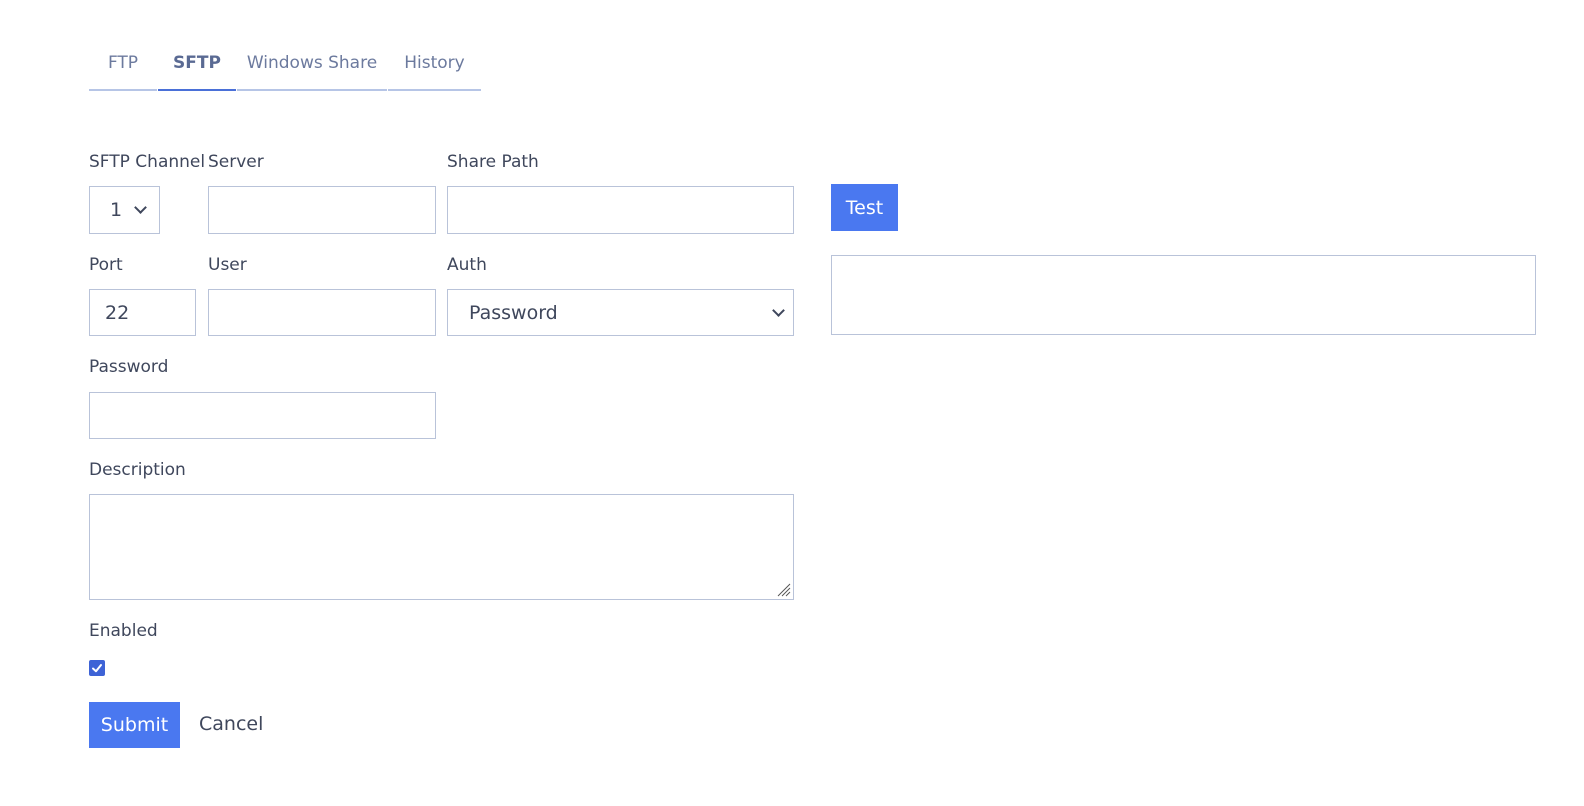 The width and height of the screenshot is (1584, 806). I want to click on tab-windows-share-label: Windows Share, so click(312, 63).